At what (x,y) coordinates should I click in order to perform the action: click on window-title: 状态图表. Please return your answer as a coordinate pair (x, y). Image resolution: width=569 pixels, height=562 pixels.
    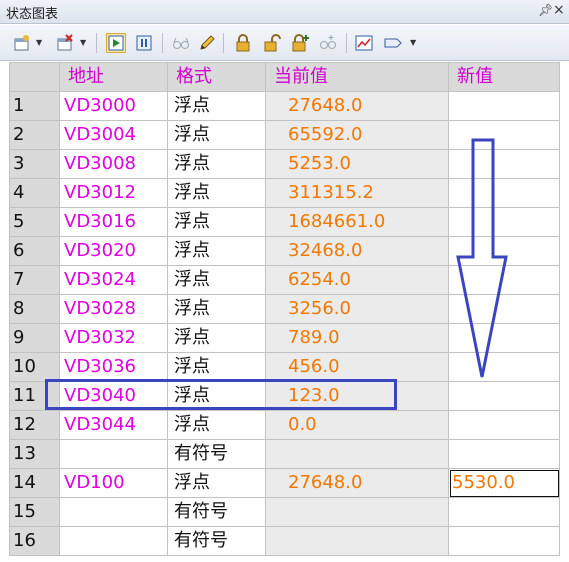
    Looking at the image, I should click on (32, 14).